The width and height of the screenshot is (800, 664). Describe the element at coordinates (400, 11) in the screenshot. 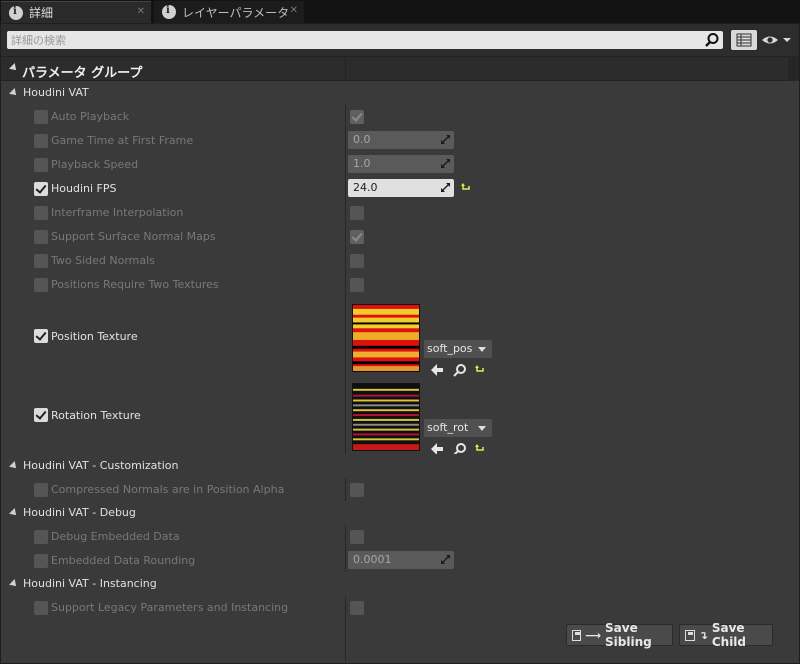

I see `tab-bar: 詳細 ✕ レイヤーパラメータ ✕` at that location.